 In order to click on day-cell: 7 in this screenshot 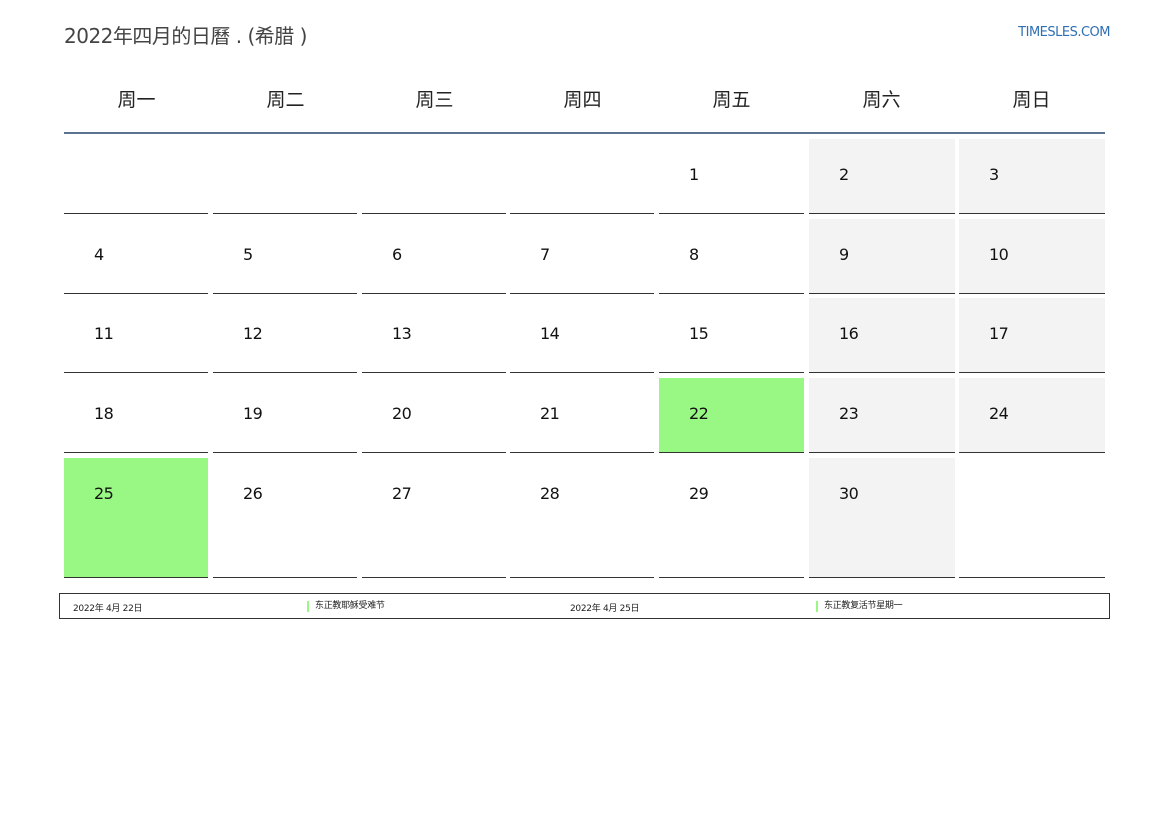, I will do `click(582, 256)`.